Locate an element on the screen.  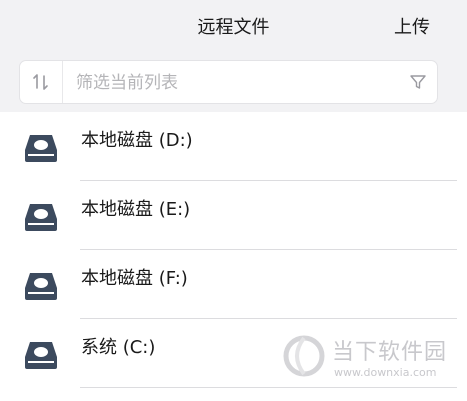
filter-input is located at coordinates (226, 83).